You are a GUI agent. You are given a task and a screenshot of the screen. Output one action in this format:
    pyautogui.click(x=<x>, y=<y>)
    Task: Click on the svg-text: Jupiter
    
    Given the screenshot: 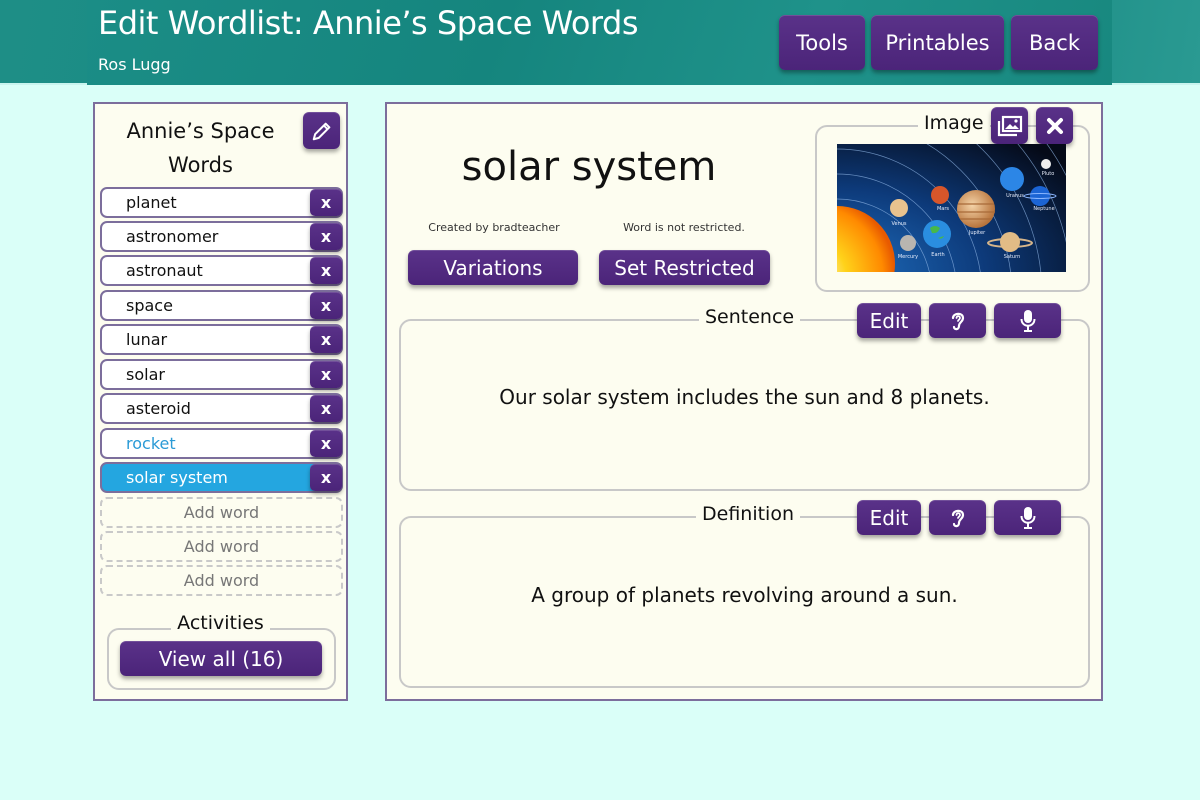 What is the action you would take?
    pyautogui.click(x=977, y=233)
    